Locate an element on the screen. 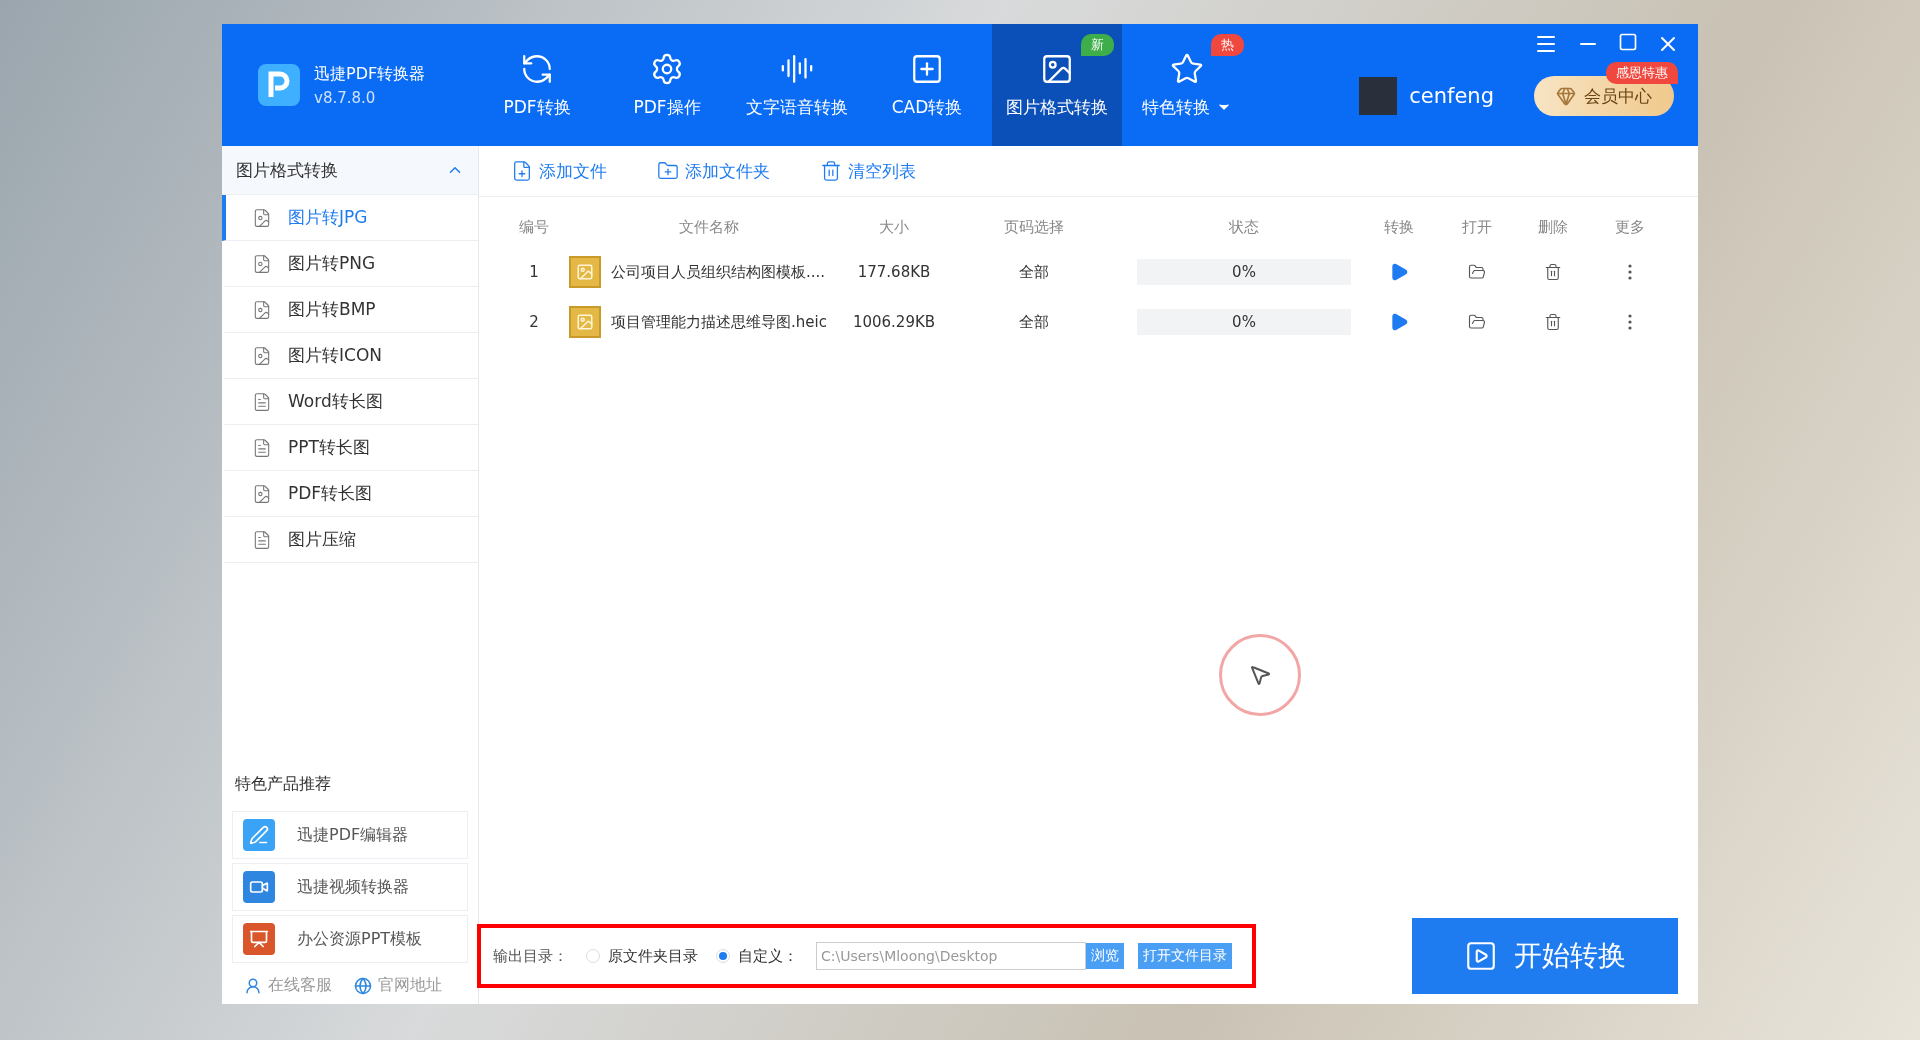 This screenshot has height=1040, width=1920. radio-option: 原文件夹目录 is located at coordinates (642, 956).